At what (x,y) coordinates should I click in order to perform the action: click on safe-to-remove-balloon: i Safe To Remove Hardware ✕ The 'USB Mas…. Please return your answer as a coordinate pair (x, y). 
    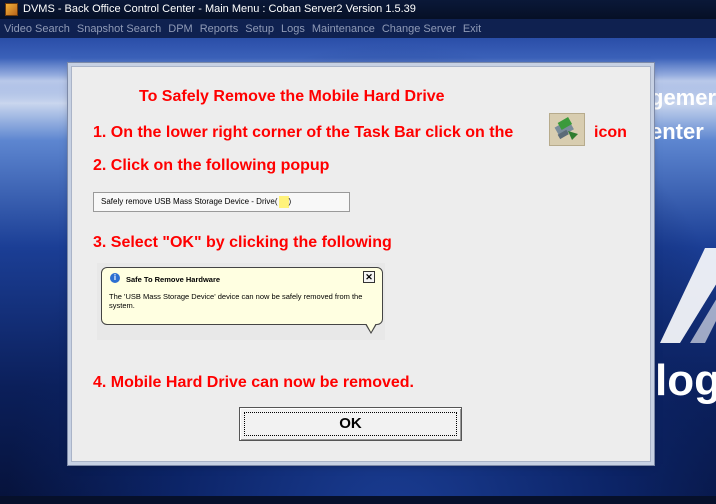
    Looking at the image, I should click on (242, 296).